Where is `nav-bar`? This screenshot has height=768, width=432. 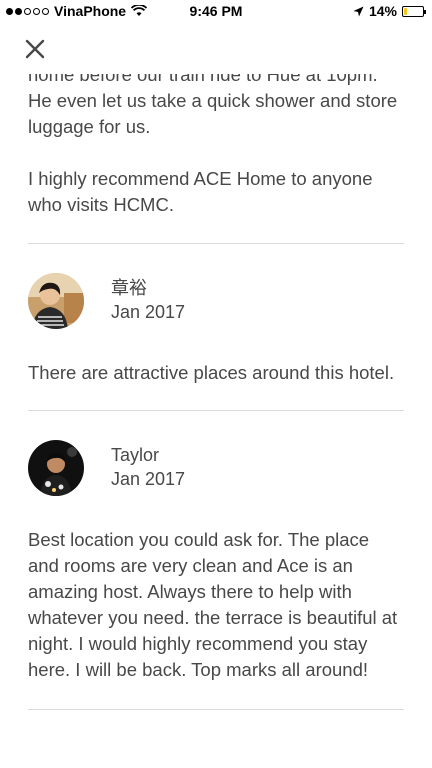
nav-bar is located at coordinates (216, 49).